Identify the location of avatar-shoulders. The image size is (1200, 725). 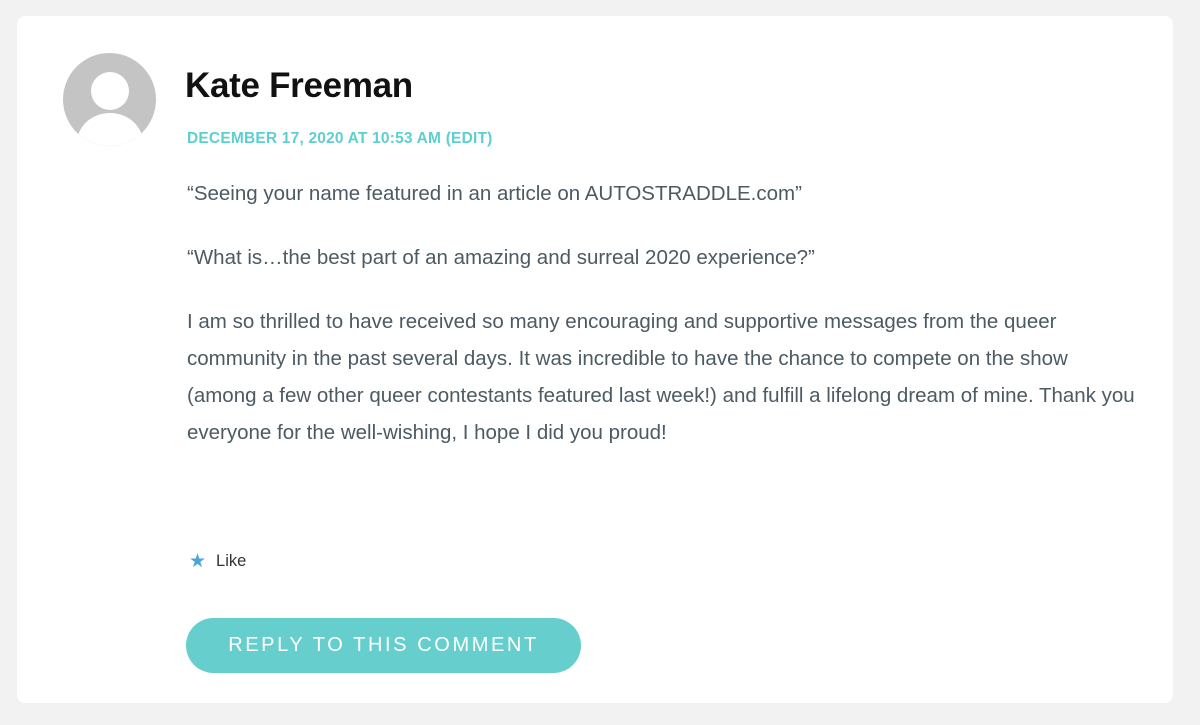
(110, 129).